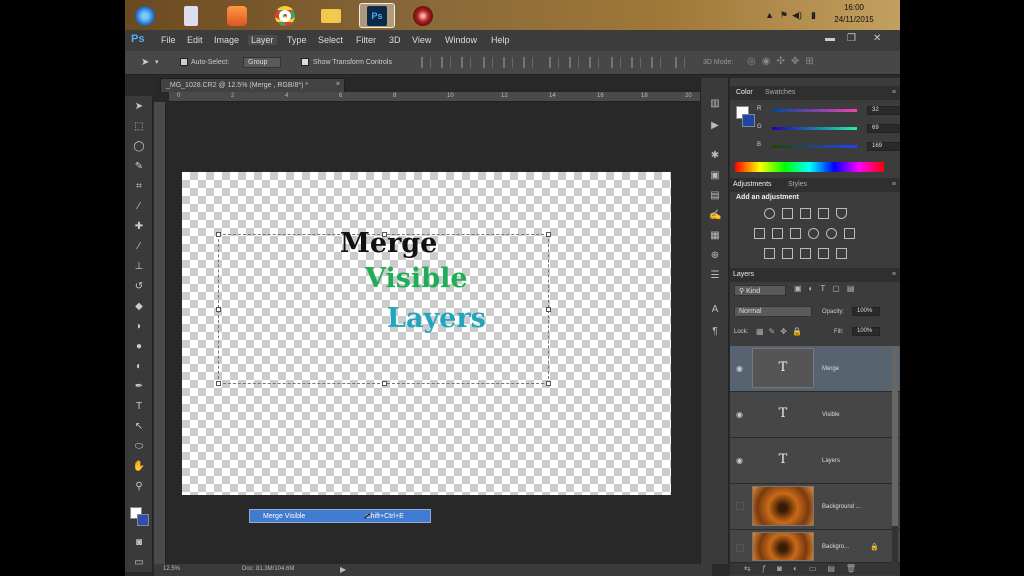 This screenshot has width=1024, height=576. I want to click on green-value-input: 69, so click(883, 128).